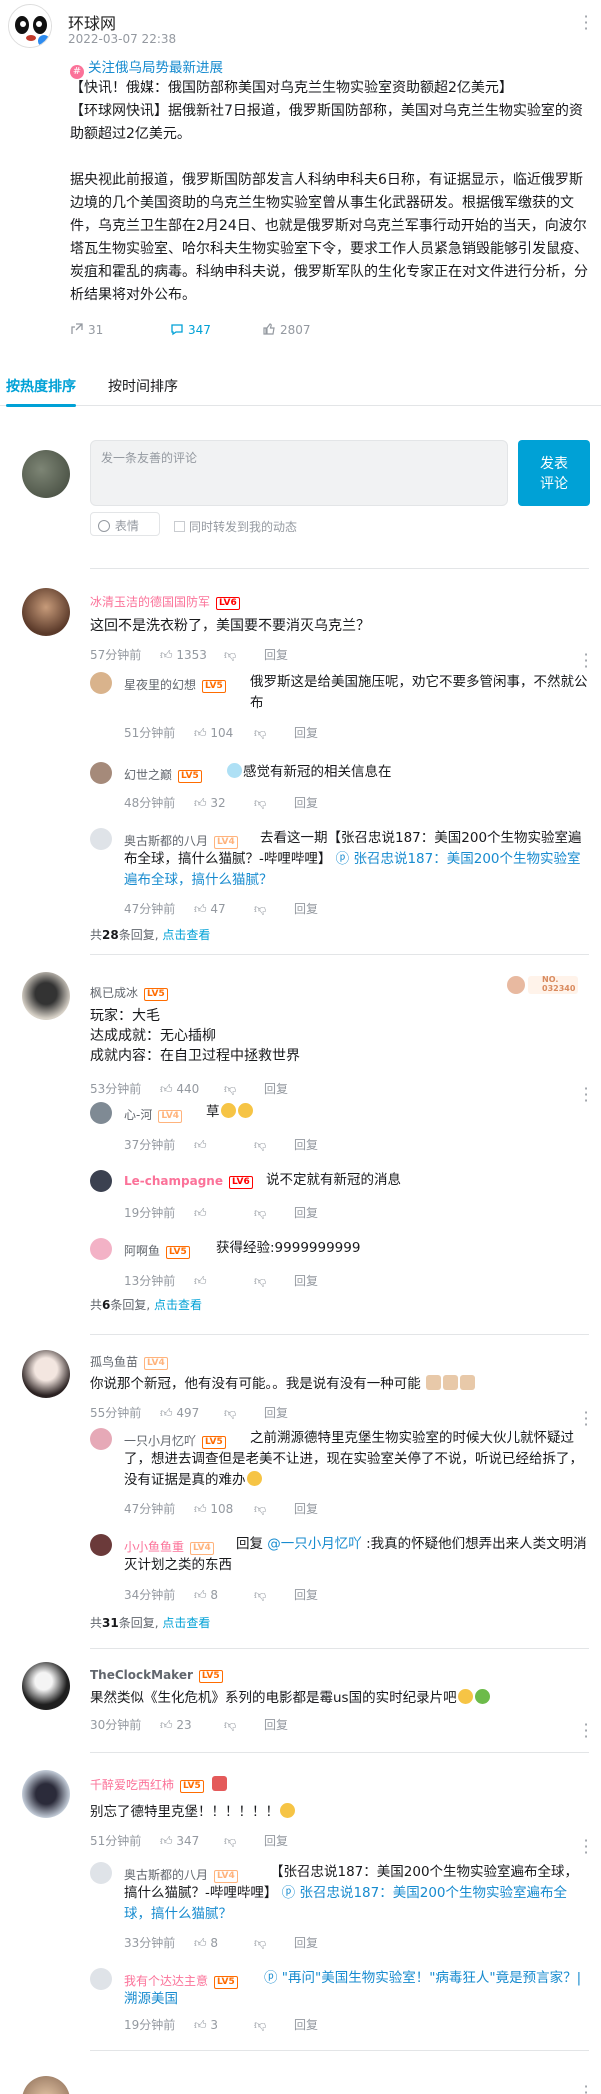 This screenshot has width=601, height=2094. What do you see at coordinates (146, 67) in the screenshot?
I see `topic-link: # 关注俄乌局势最新进展` at bounding box center [146, 67].